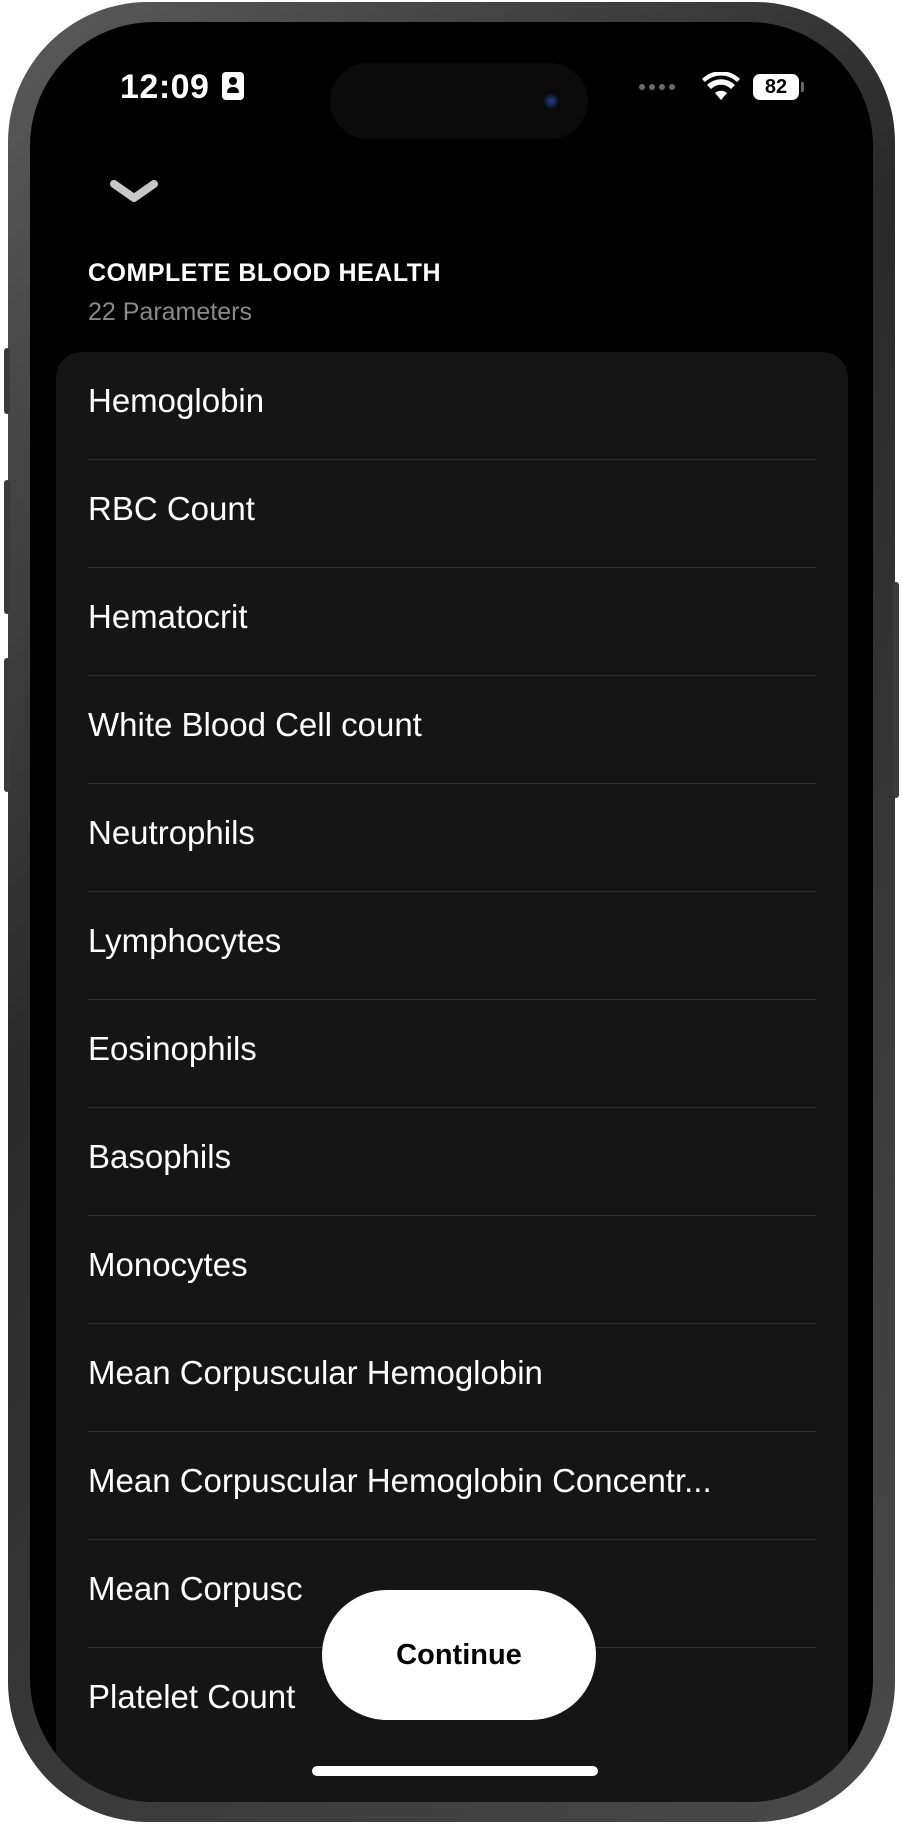 This screenshot has width=903, height=1826. What do you see at coordinates (171, 832) in the screenshot?
I see `parameter-label: Neutrophils` at bounding box center [171, 832].